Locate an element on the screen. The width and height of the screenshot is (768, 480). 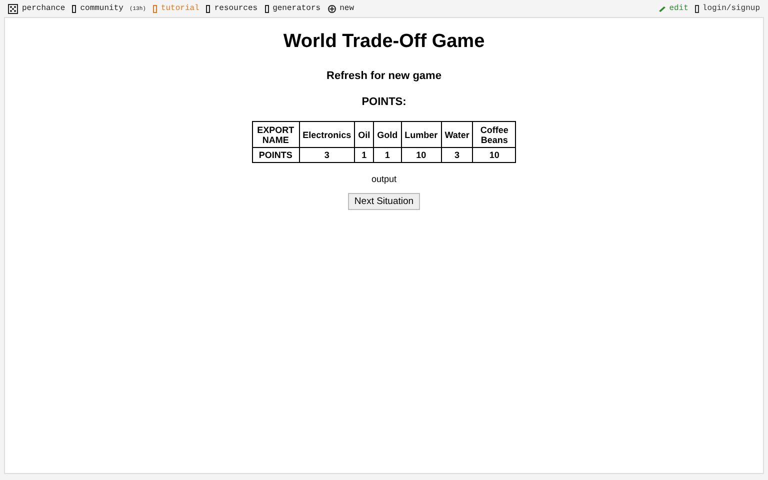
column-header: Coffee Beans is located at coordinates (494, 135).